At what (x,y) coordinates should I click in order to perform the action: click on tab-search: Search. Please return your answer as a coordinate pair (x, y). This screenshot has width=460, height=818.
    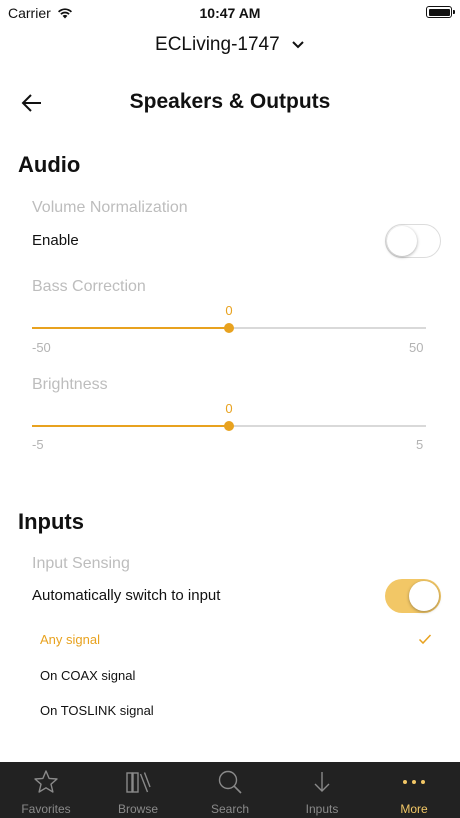
    Looking at the image, I should click on (230, 790).